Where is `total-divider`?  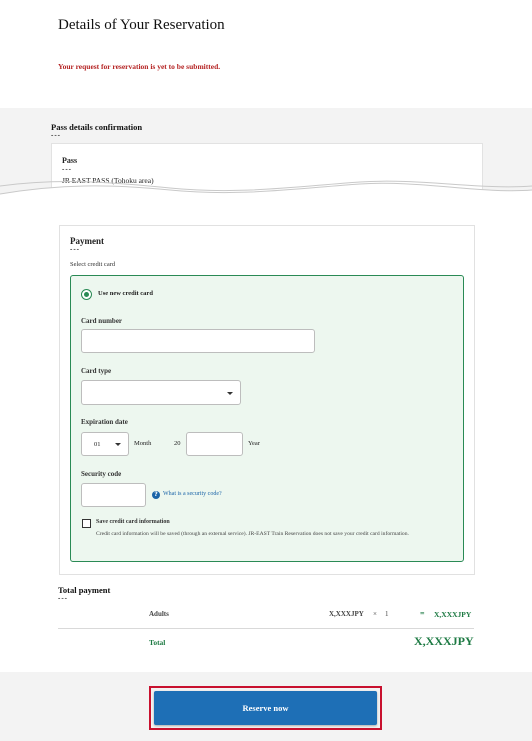
total-divider is located at coordinates (266, 628).